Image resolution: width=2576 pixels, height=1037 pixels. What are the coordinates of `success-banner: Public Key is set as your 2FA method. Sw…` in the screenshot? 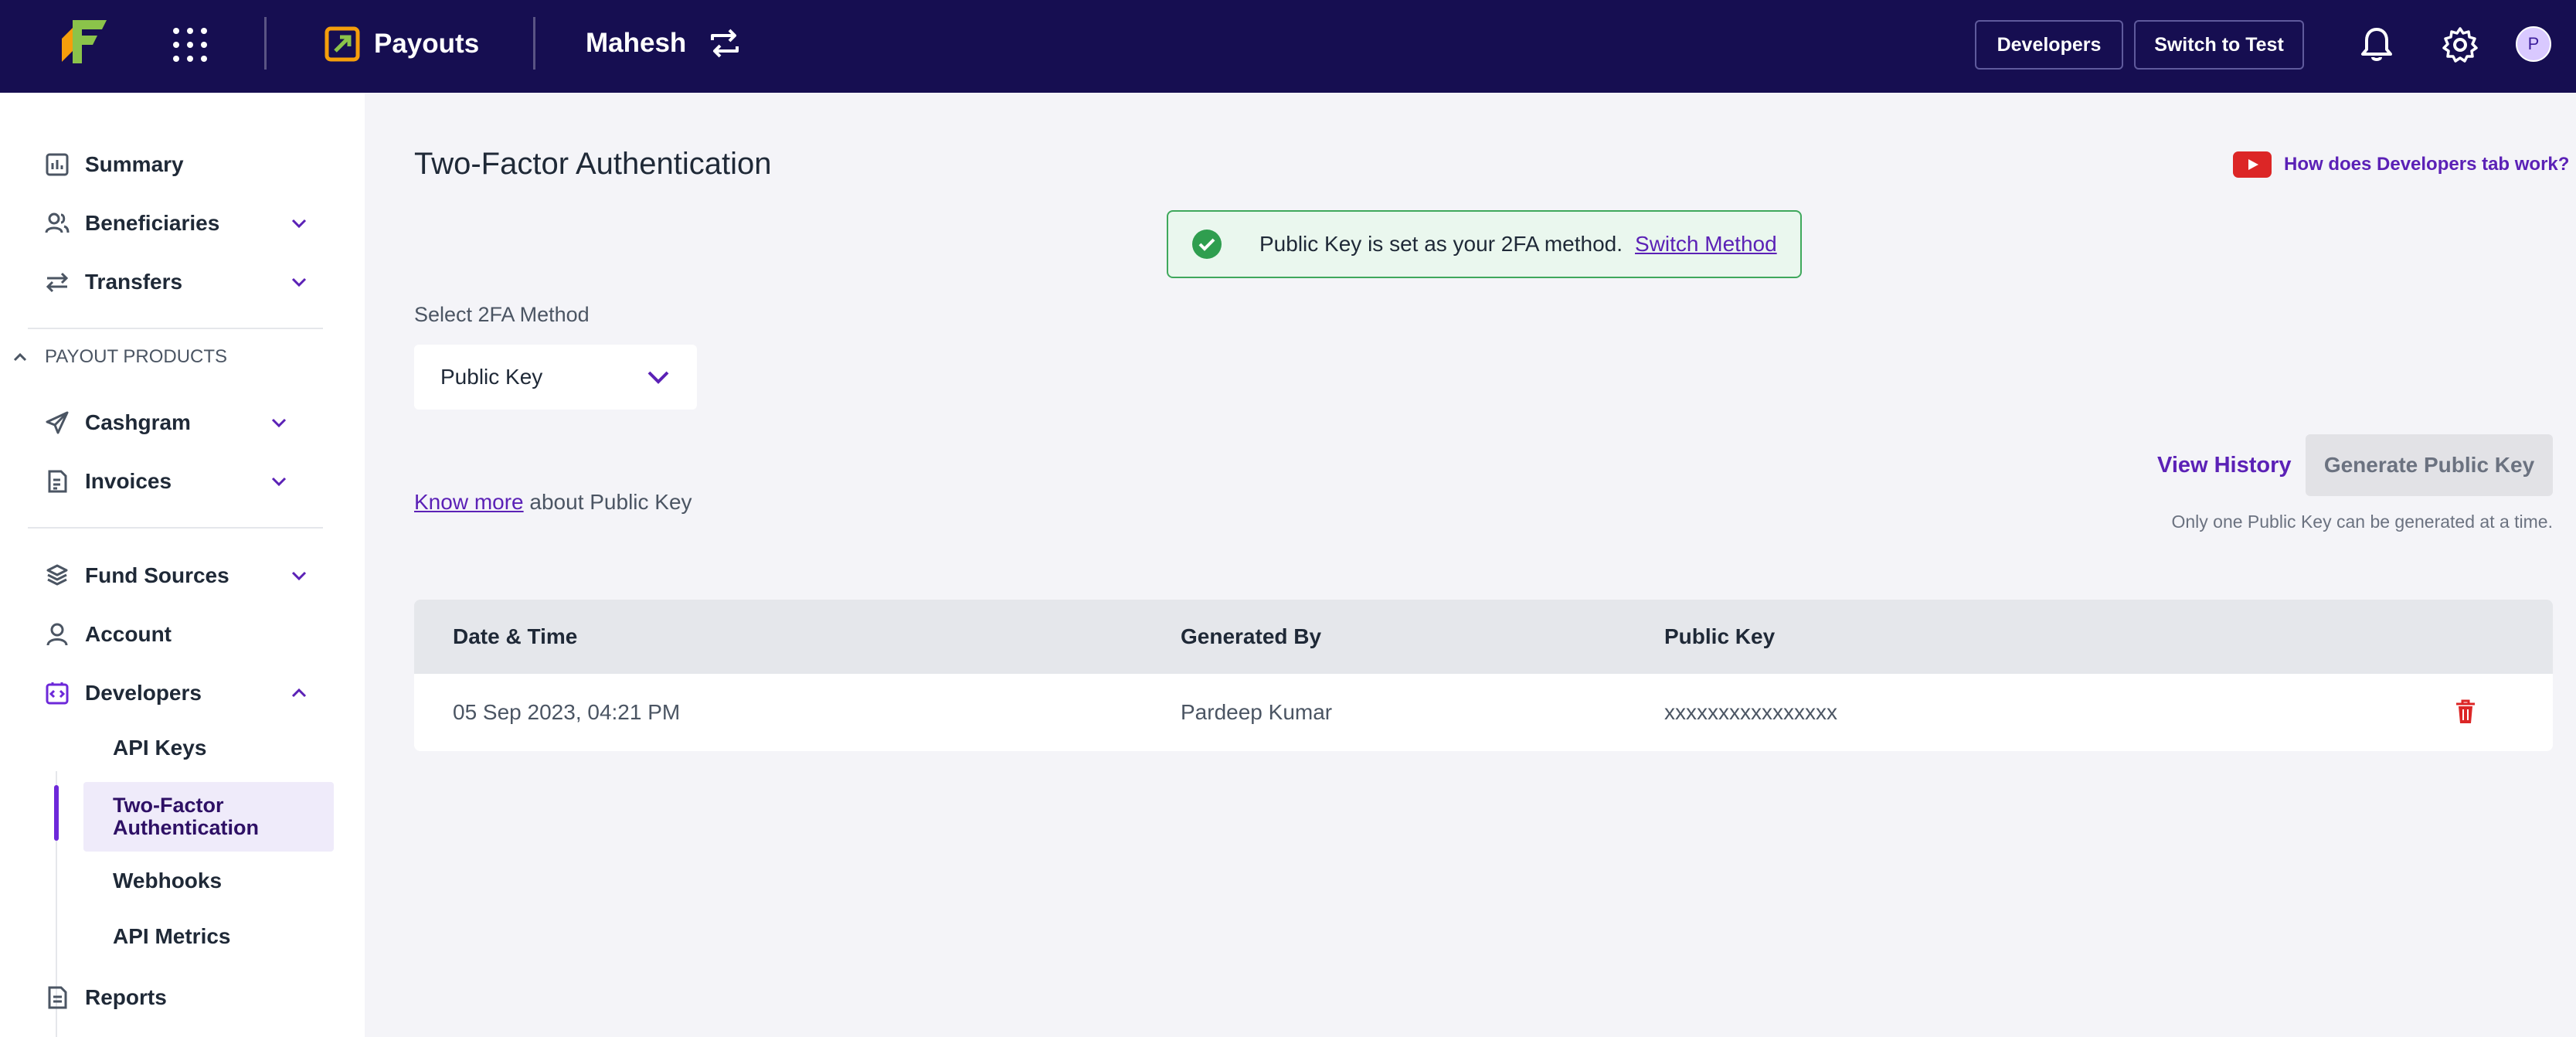 It's located at (1484, 244).